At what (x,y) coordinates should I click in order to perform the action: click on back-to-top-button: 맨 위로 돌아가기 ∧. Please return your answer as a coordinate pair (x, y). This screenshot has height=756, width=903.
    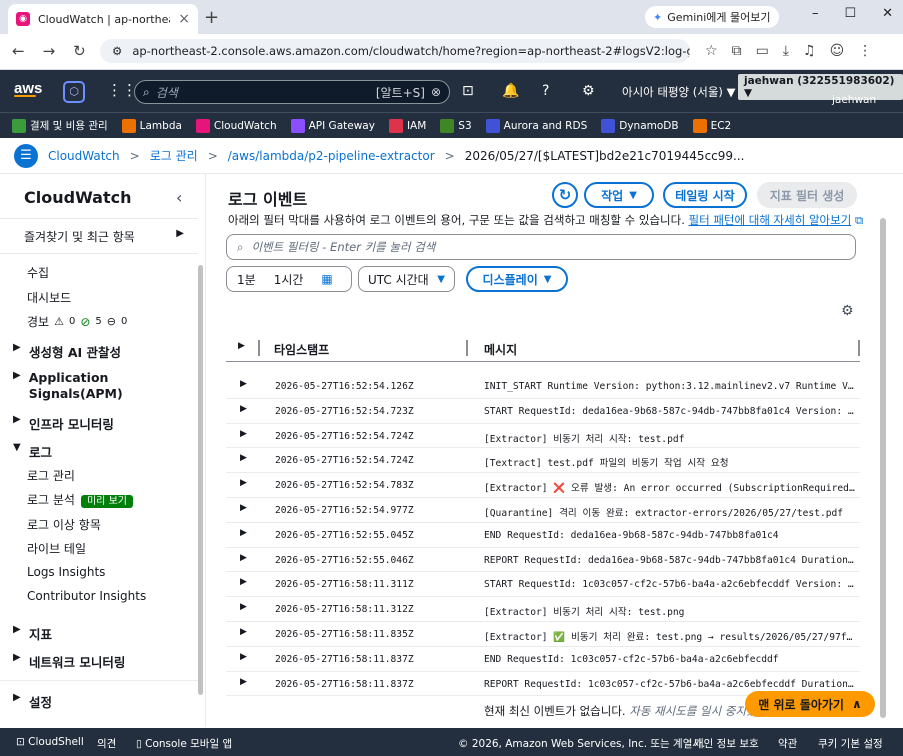
    Looking at the image, I should click on (810, 704).